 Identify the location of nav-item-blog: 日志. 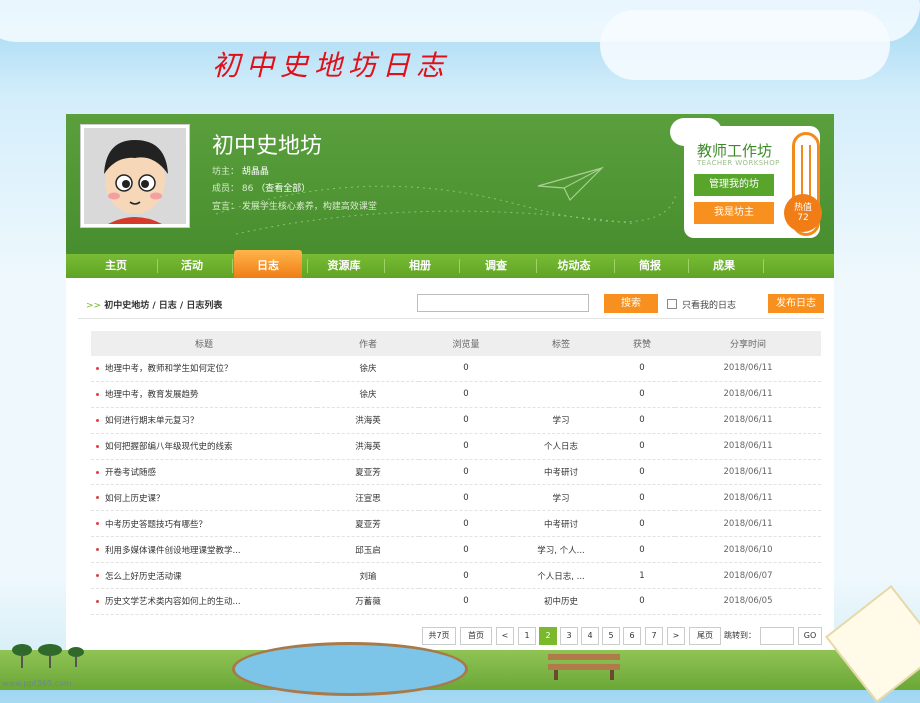
(268, 266).